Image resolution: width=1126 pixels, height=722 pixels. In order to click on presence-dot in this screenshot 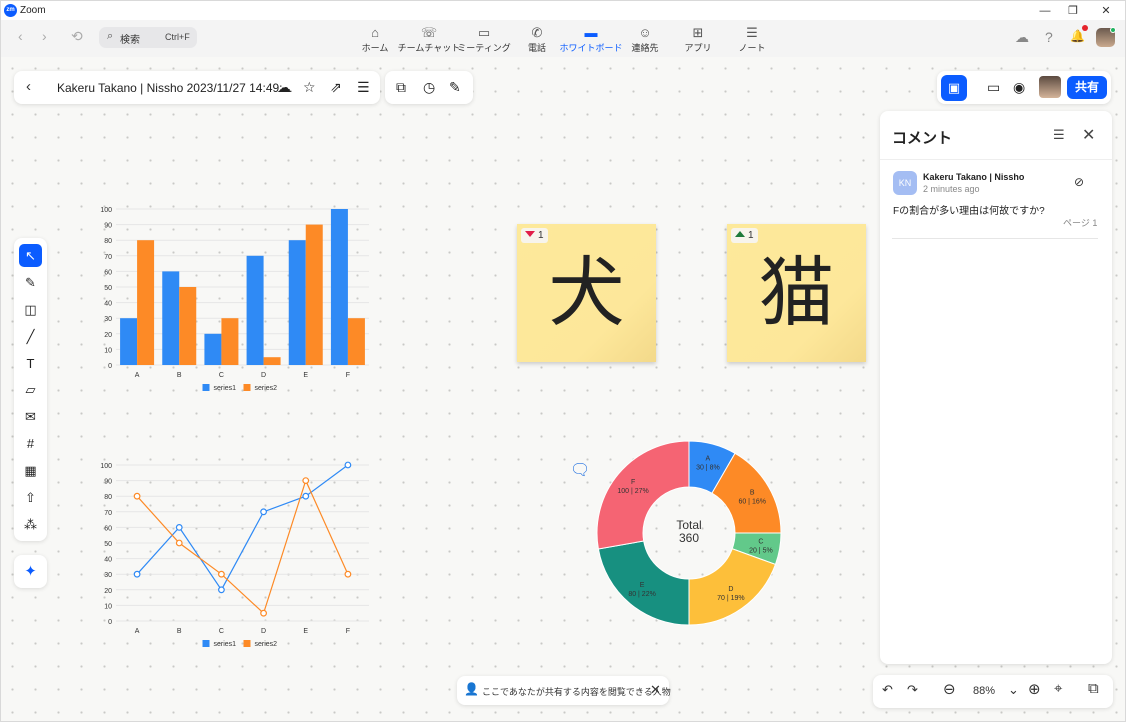, I will do `click(1113, 30)`.